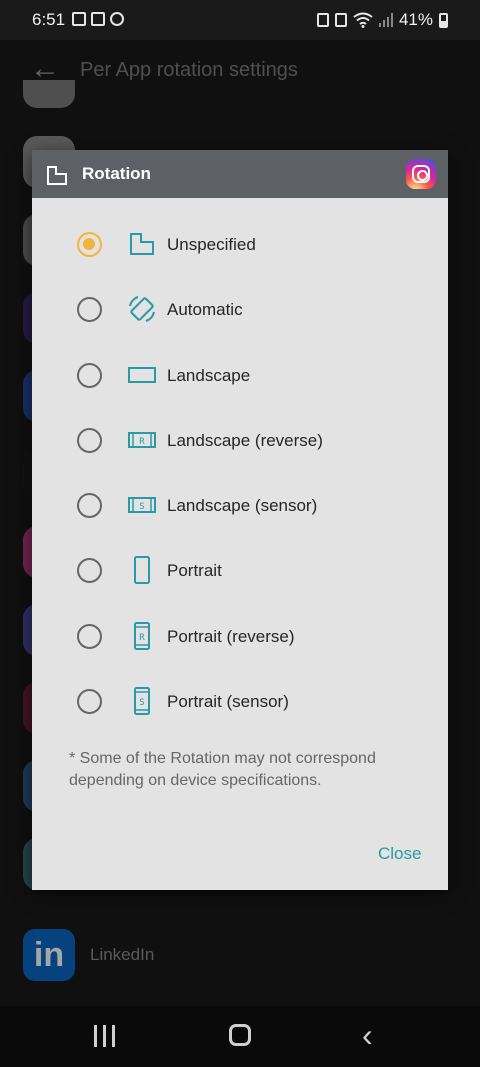  I want to click on portrait-reverse-icon: R, so click(142, 636).